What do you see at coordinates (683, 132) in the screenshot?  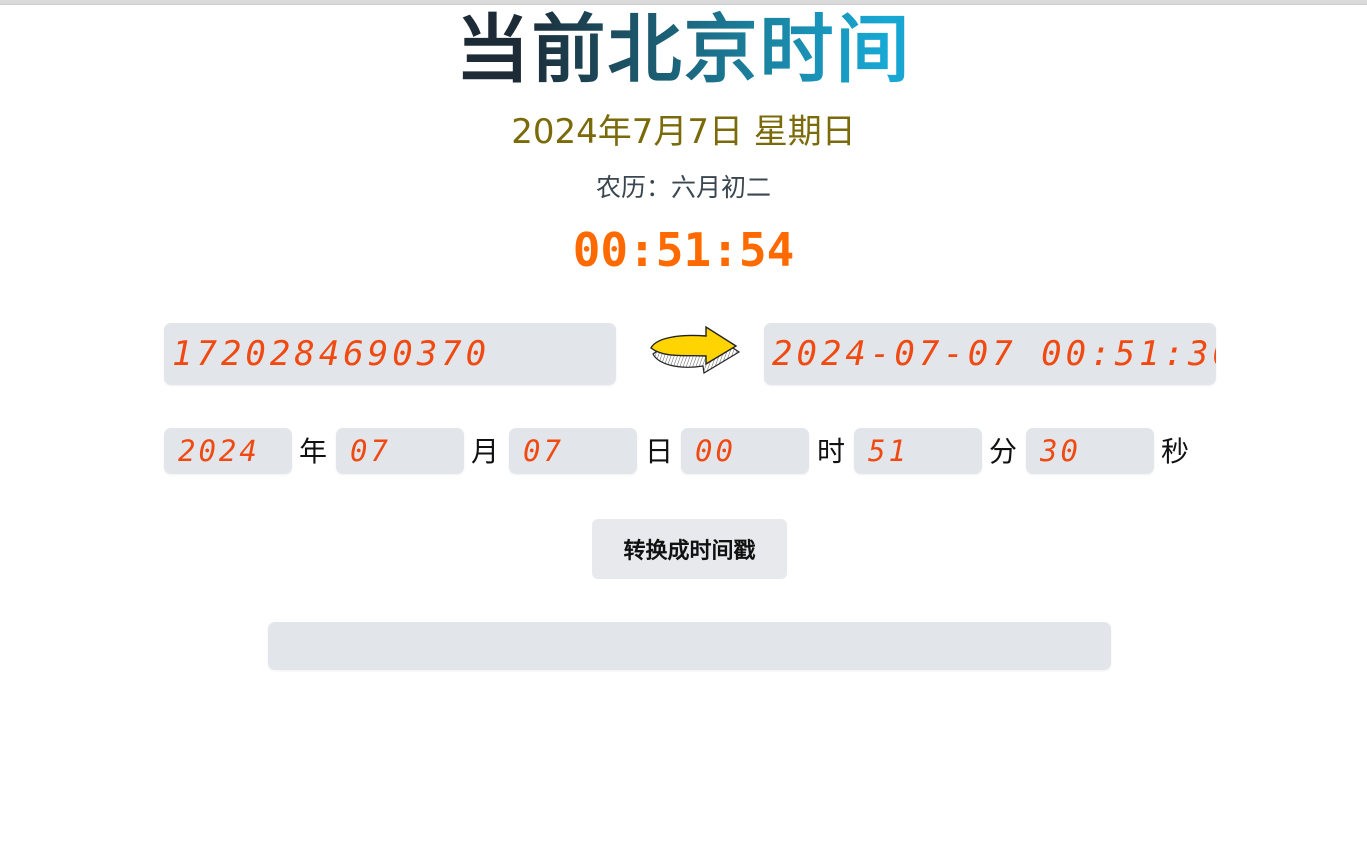 I see `current-date: 2024年7月7日 星期日` at bounding box center [683, 132].